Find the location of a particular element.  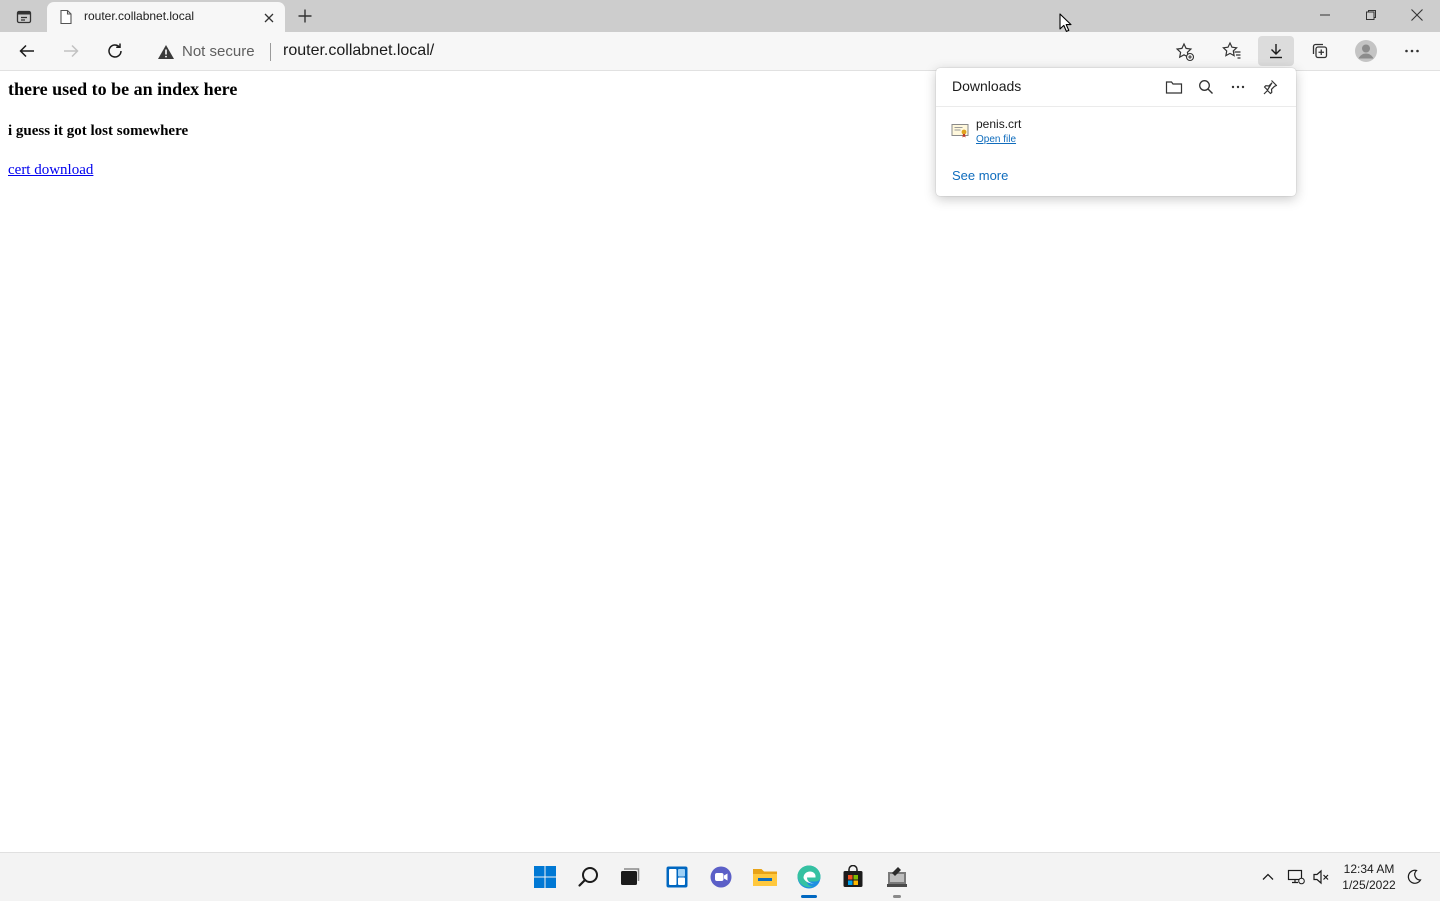

chat-button is located at coordinates (721, 877).